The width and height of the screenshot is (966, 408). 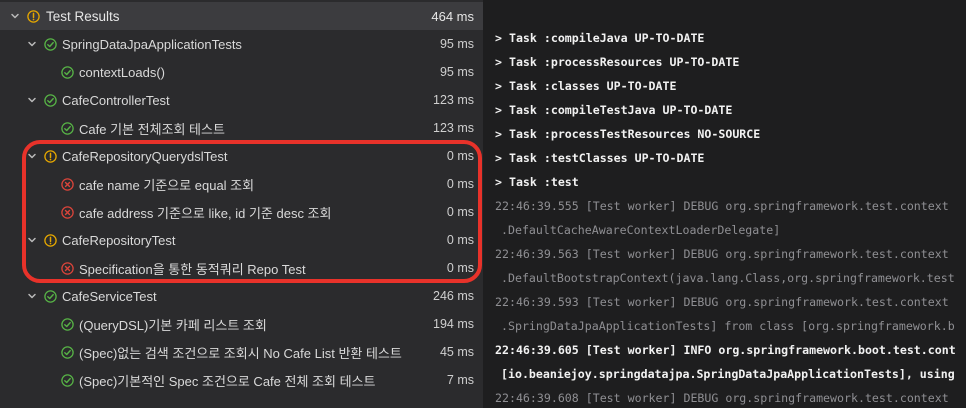 I want to click on test-name-label: CafeRepositoryTest, so click(x=119, y=240).